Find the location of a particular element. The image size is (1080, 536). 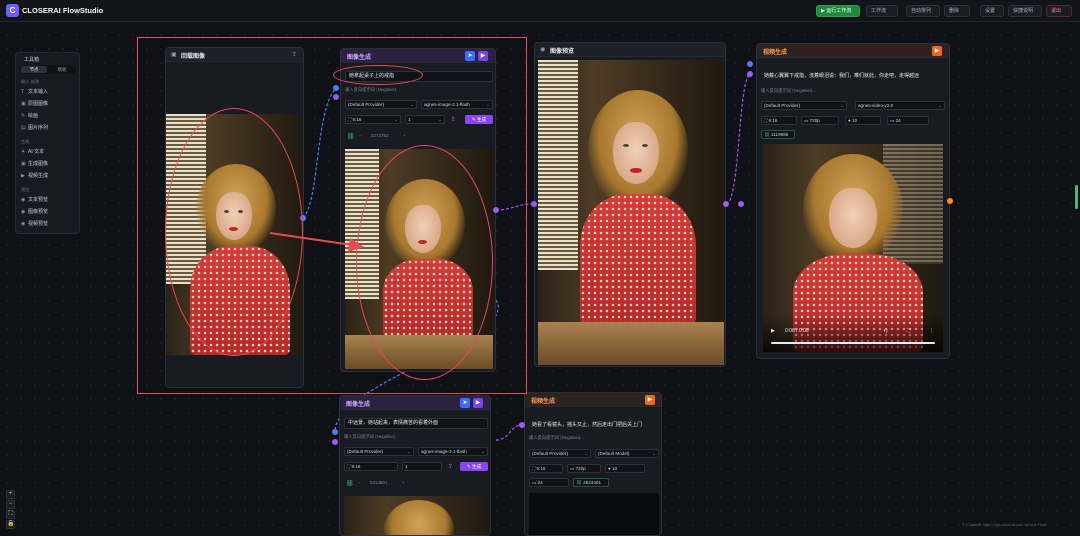

link-icon: ⛓ is located at coordinates (350, 483).